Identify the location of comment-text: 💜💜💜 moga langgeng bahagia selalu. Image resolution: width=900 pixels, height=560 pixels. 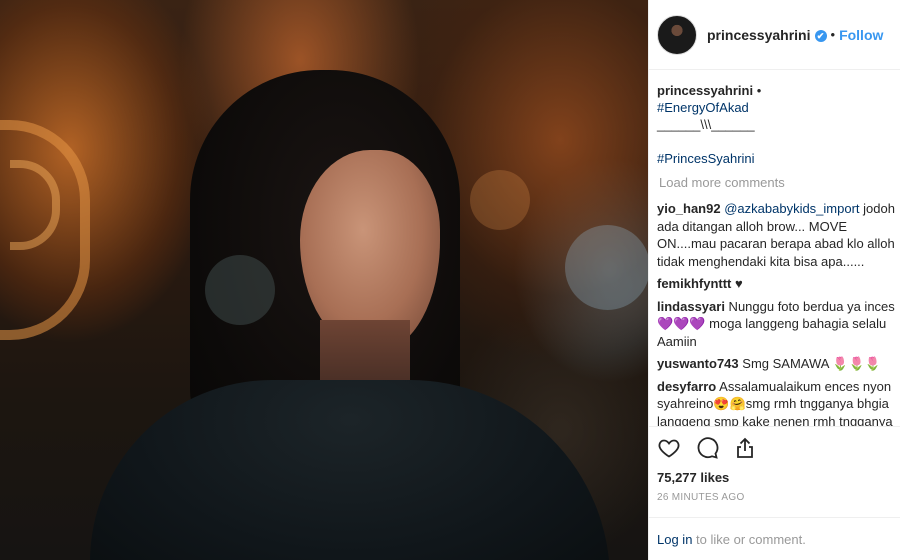
(772, 323).